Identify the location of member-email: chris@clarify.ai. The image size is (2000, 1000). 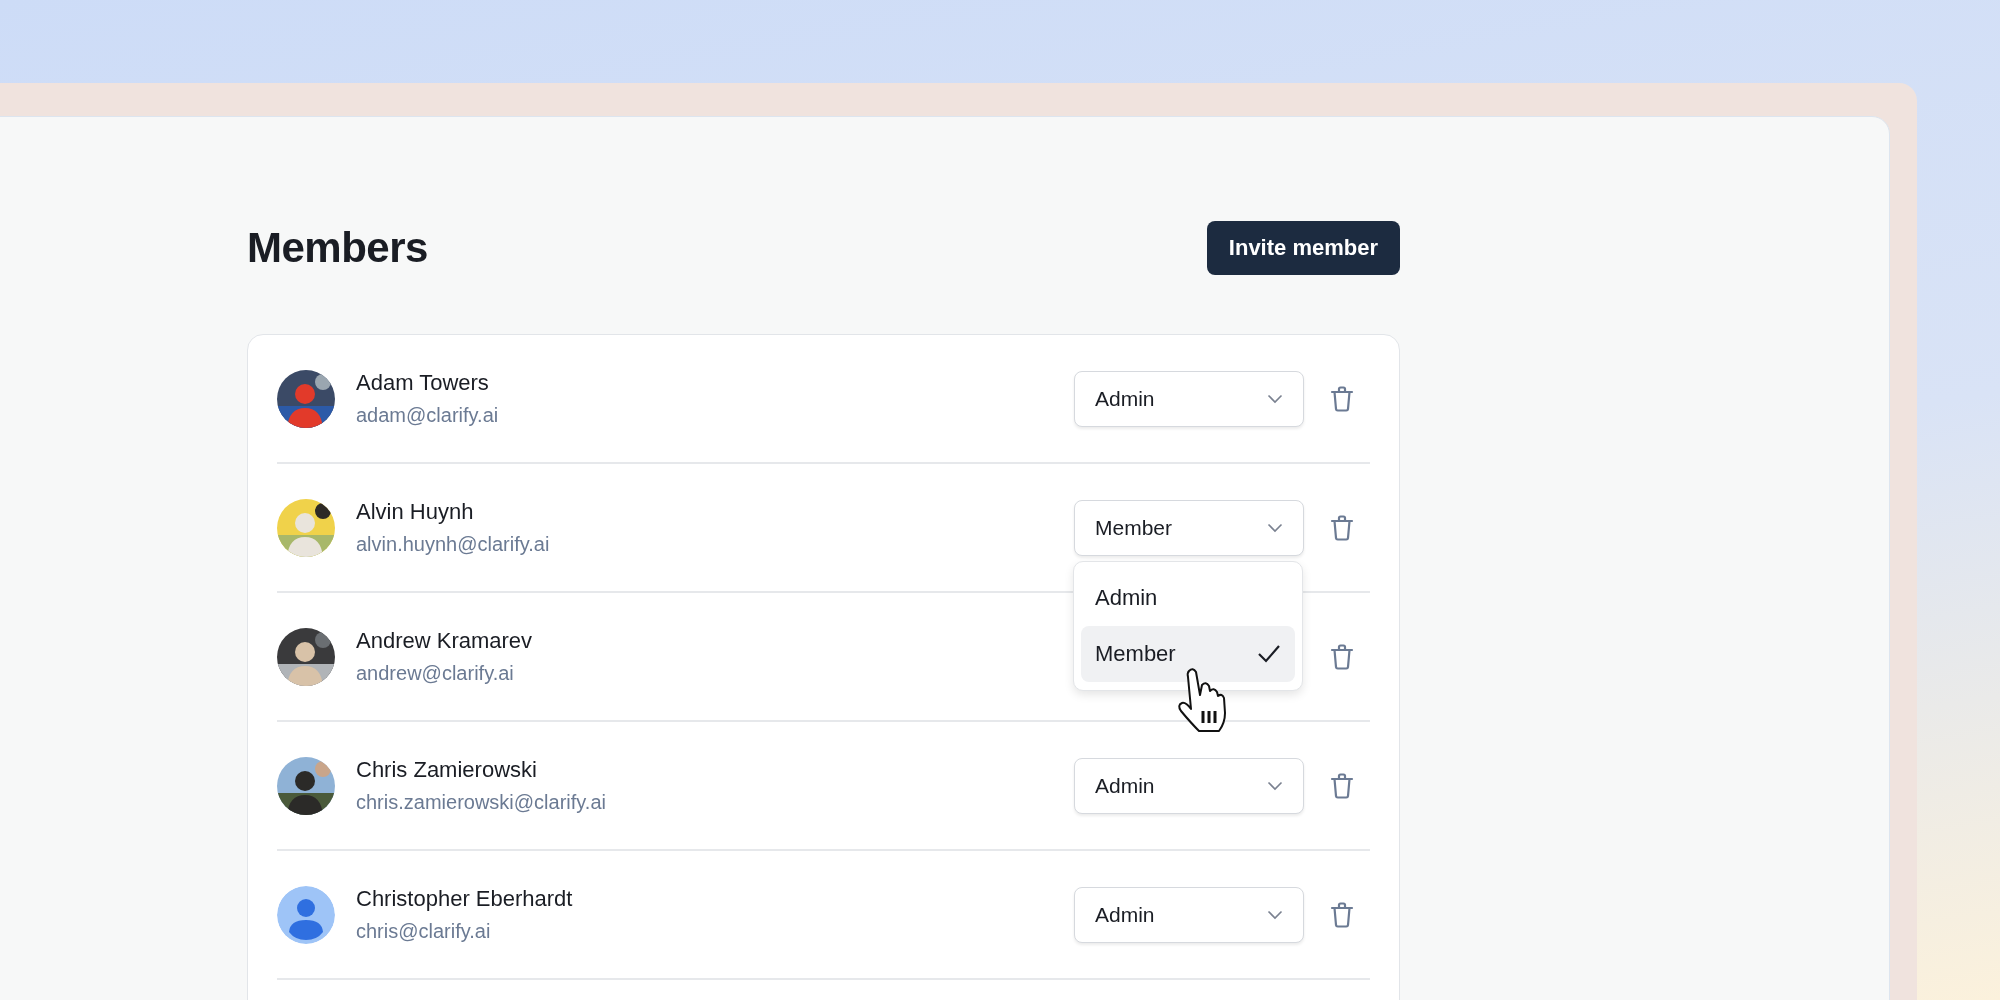
(424, 931).